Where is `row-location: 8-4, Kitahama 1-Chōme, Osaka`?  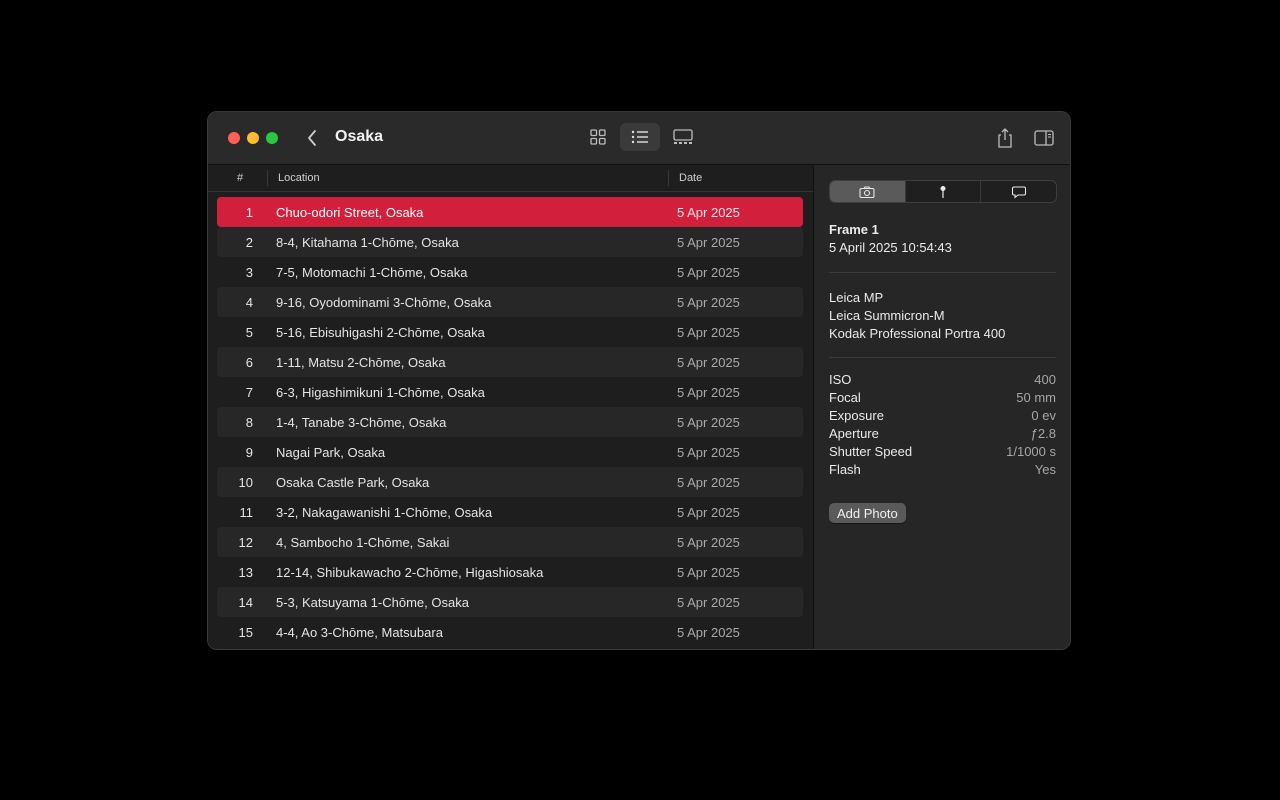
row-location: 8-4, Kitahama 1-Chōme, Osaka is located at coordinates (367, 242).